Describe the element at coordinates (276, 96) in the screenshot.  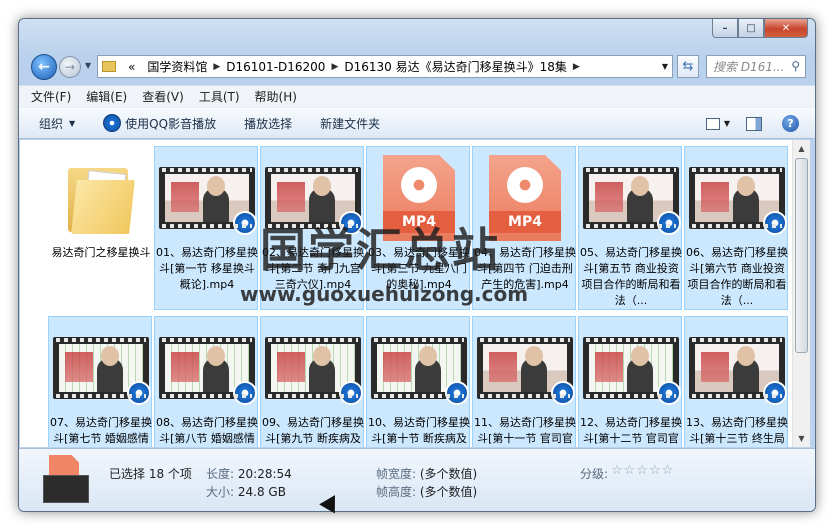
I see `menu-help: 帮助(H)` at that location.